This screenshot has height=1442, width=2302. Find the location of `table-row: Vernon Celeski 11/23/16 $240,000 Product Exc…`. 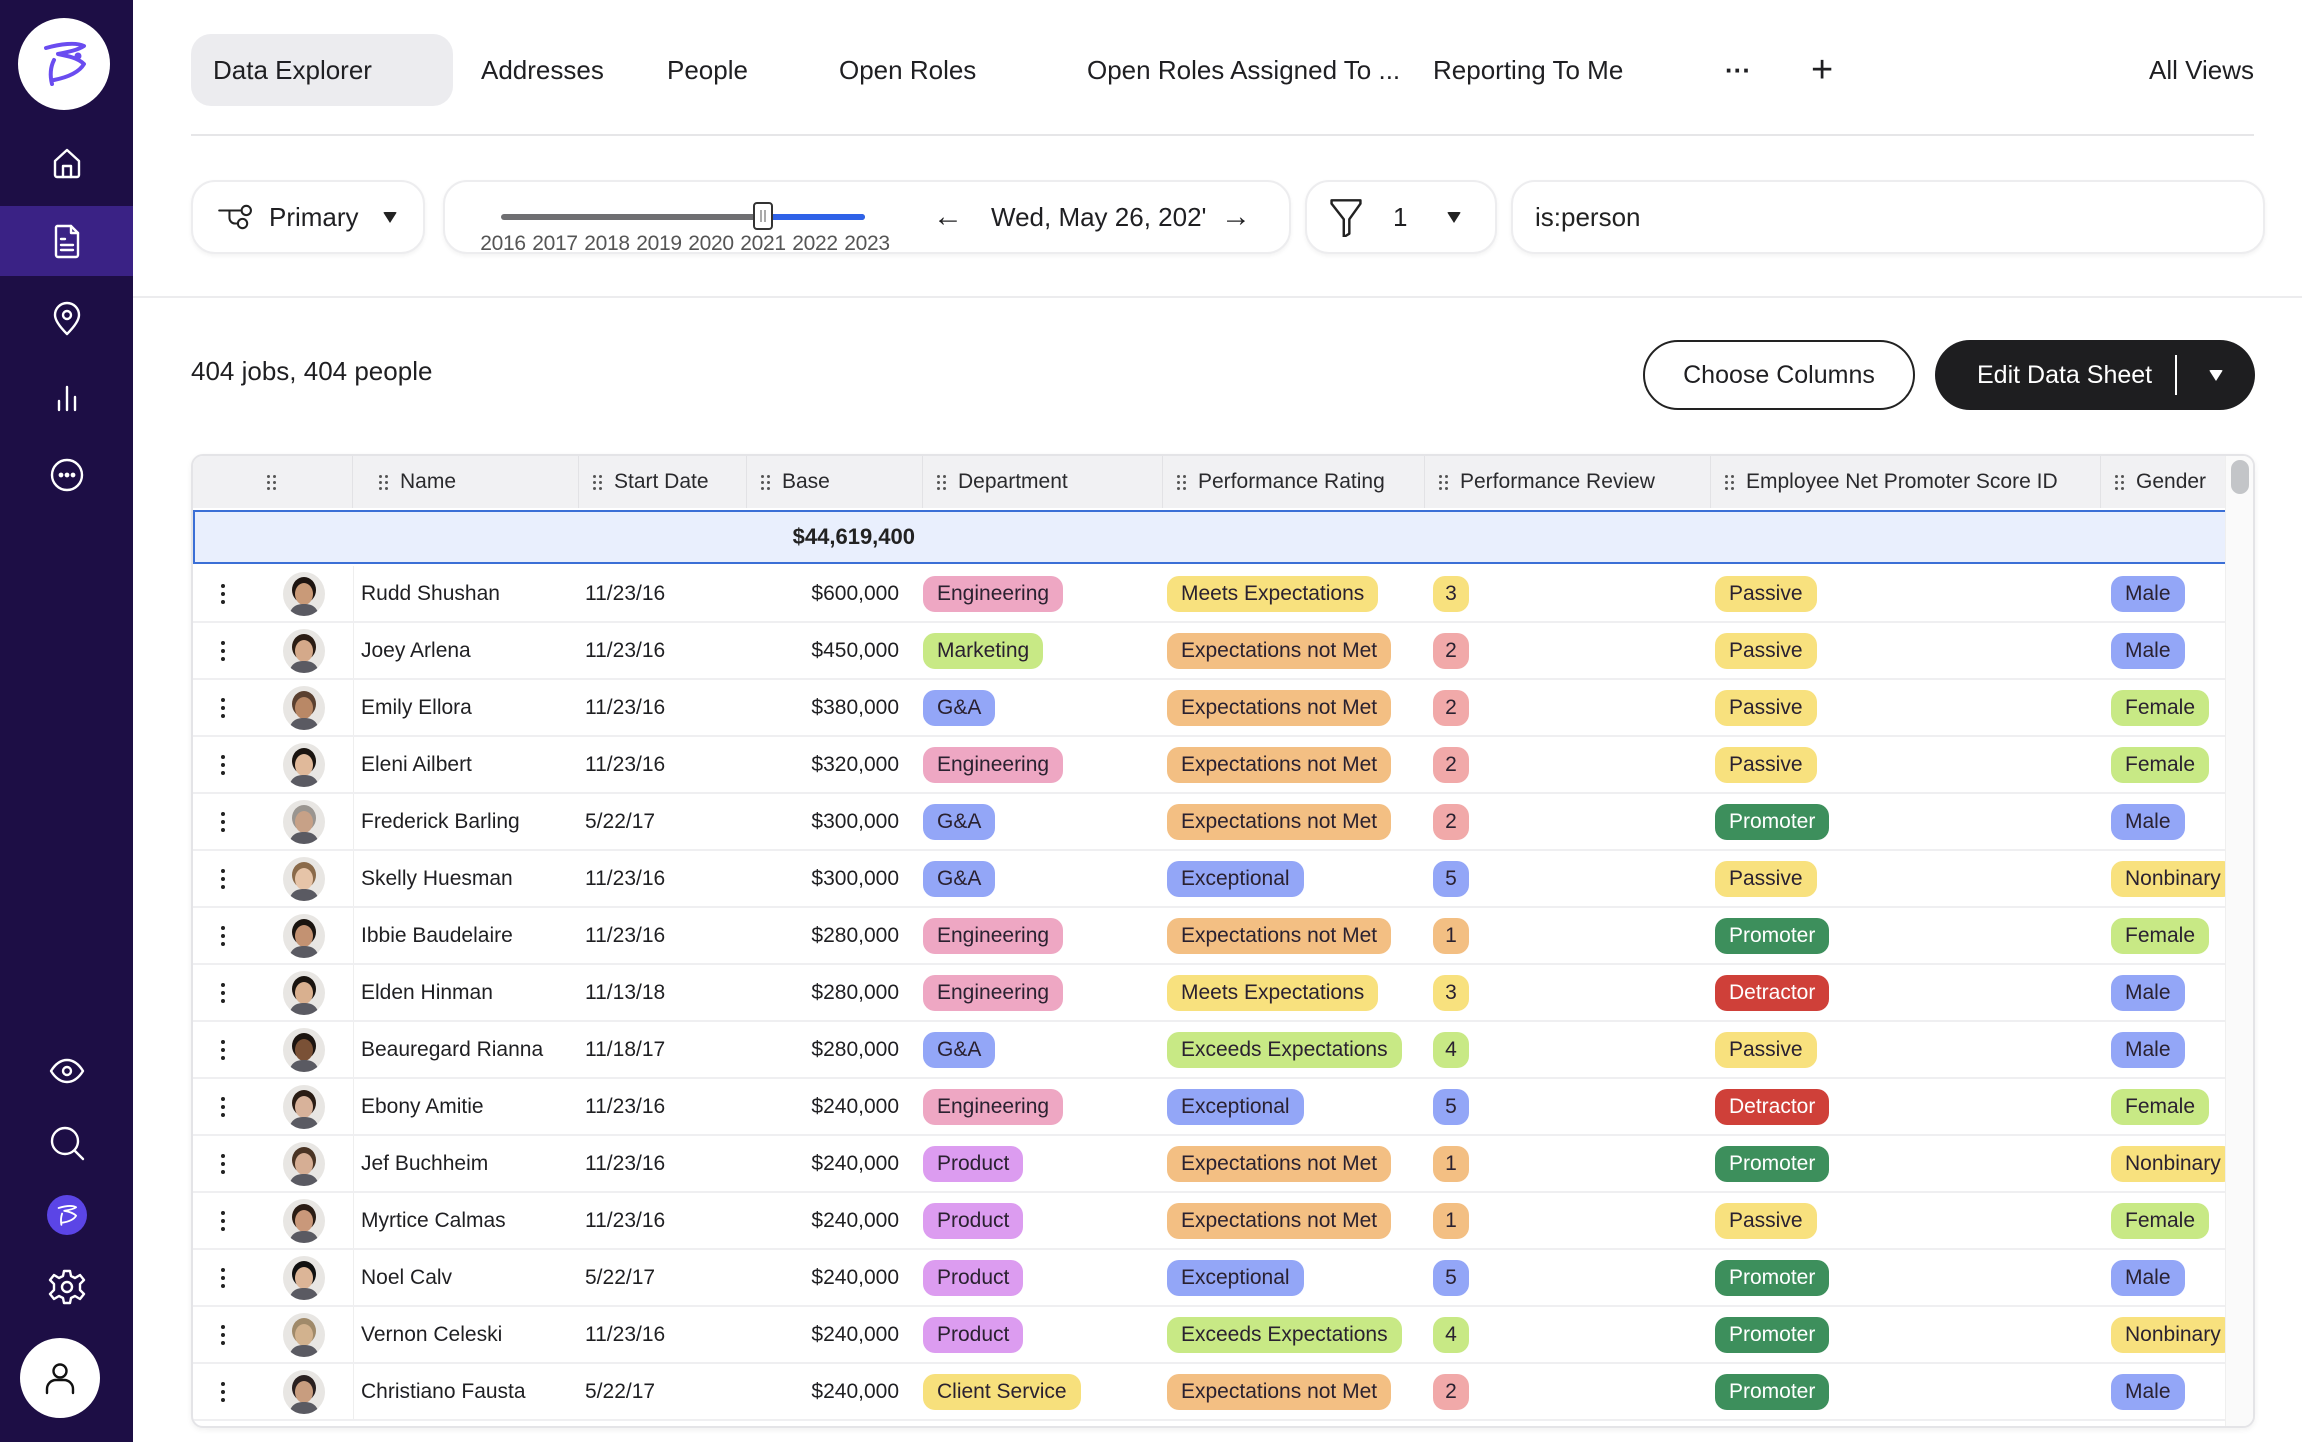

table-row: Vernon Celeski 11/23/16 $240,000 Product Exc… is located at coordinates (1214, 1335).